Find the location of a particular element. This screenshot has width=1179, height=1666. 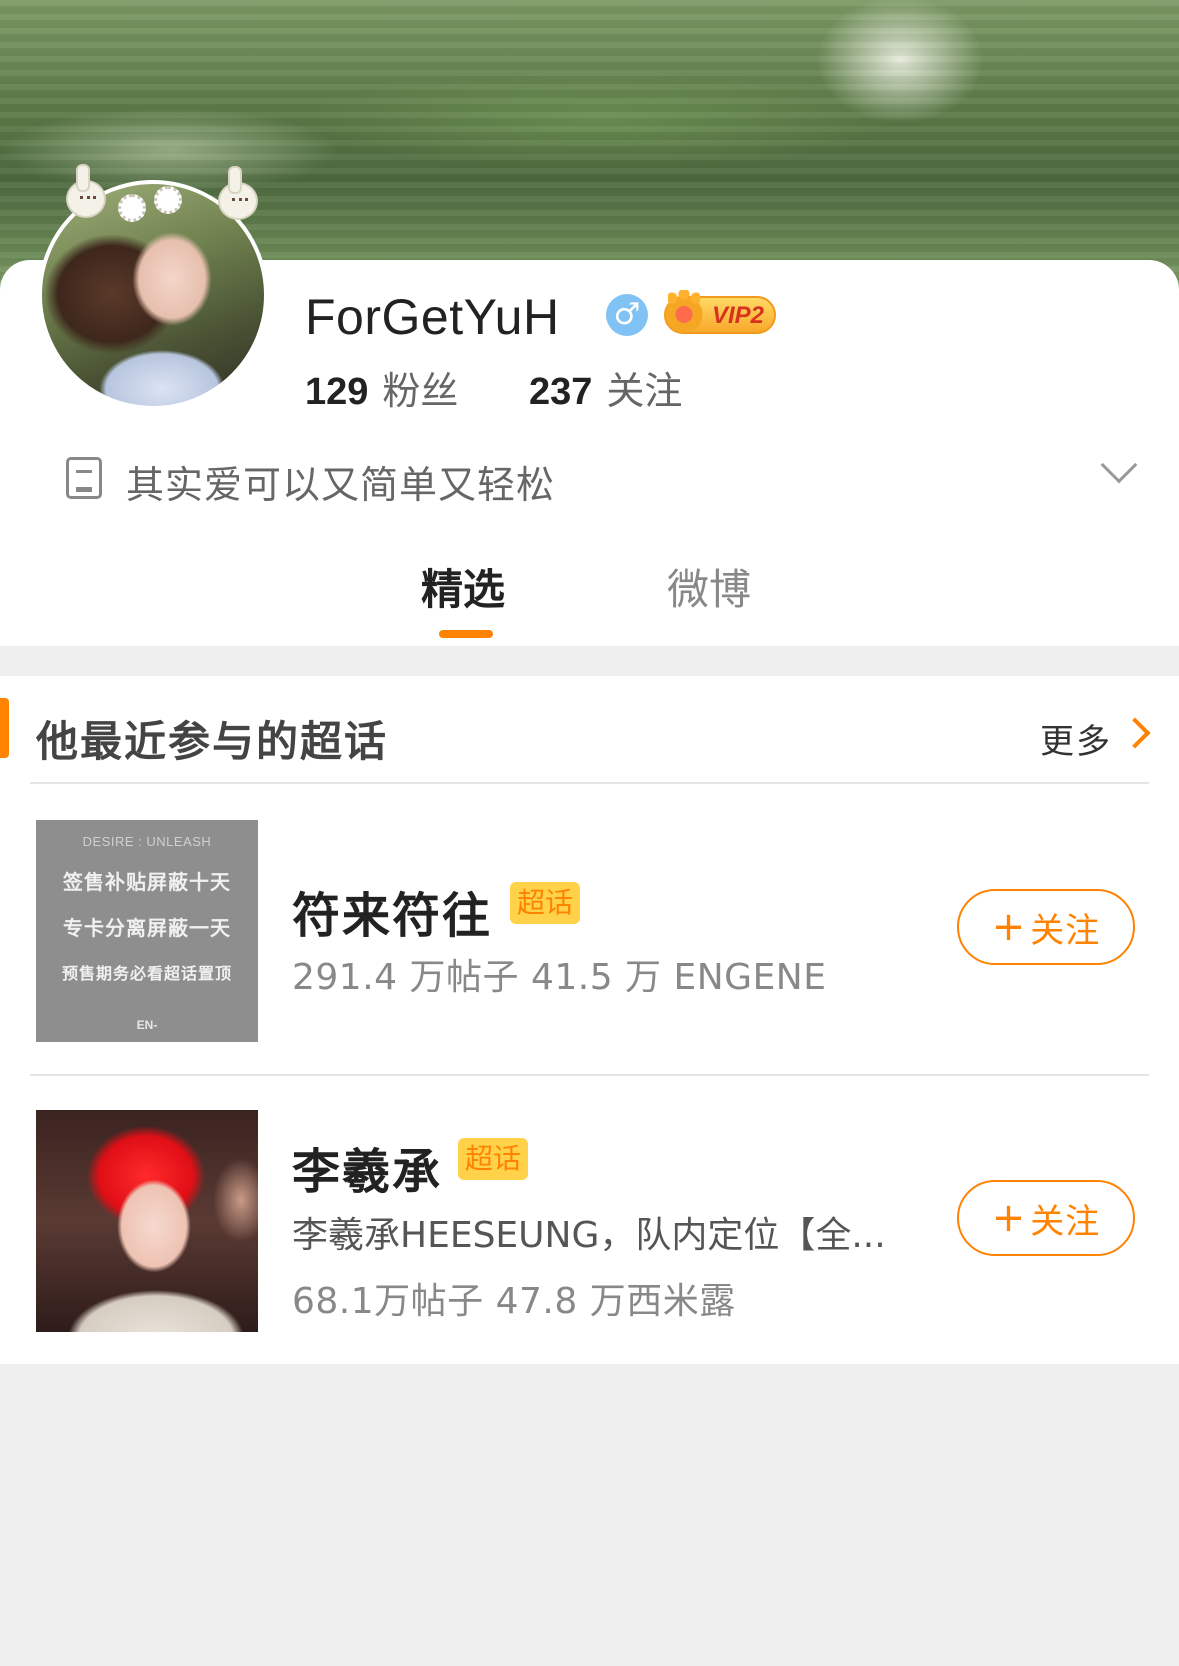

topic-name: 李羲承 is located at coordinates (367, 1167).